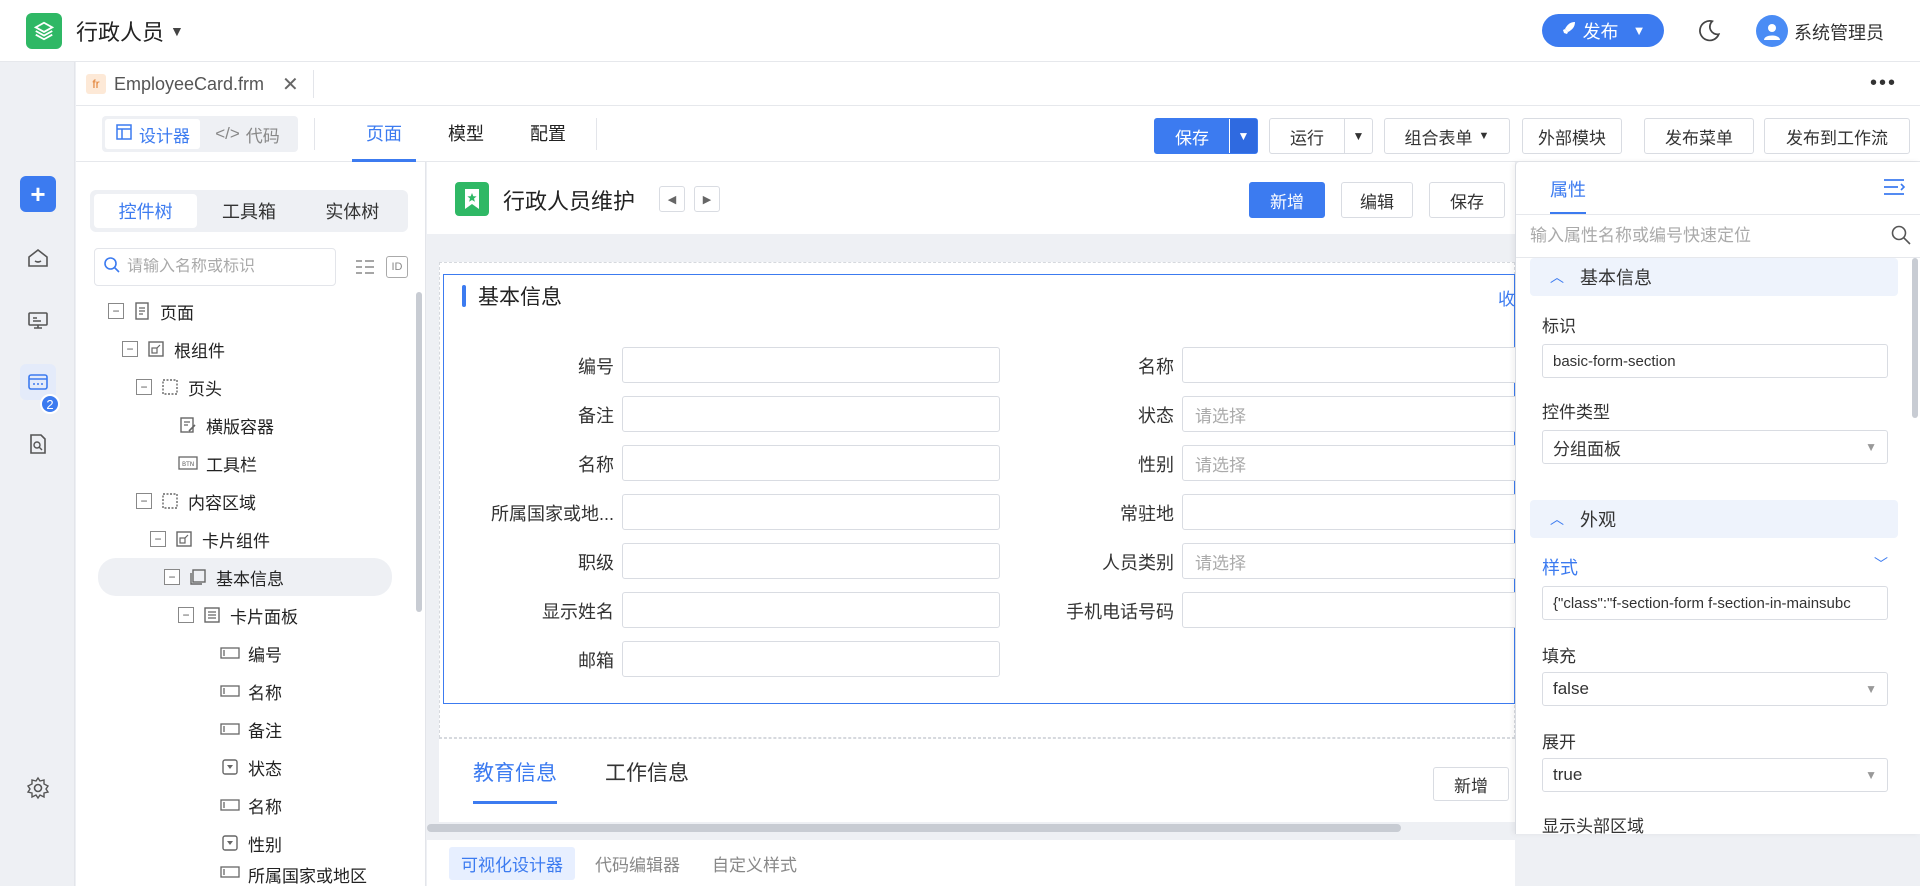  I want to click on moon-icon, so click(1709, 31).